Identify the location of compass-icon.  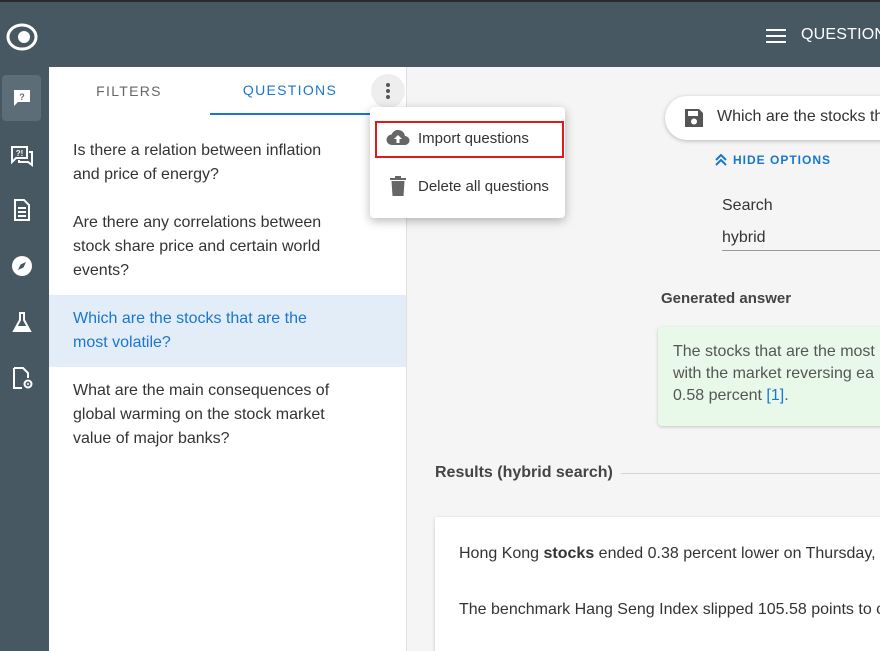
(21, 266).